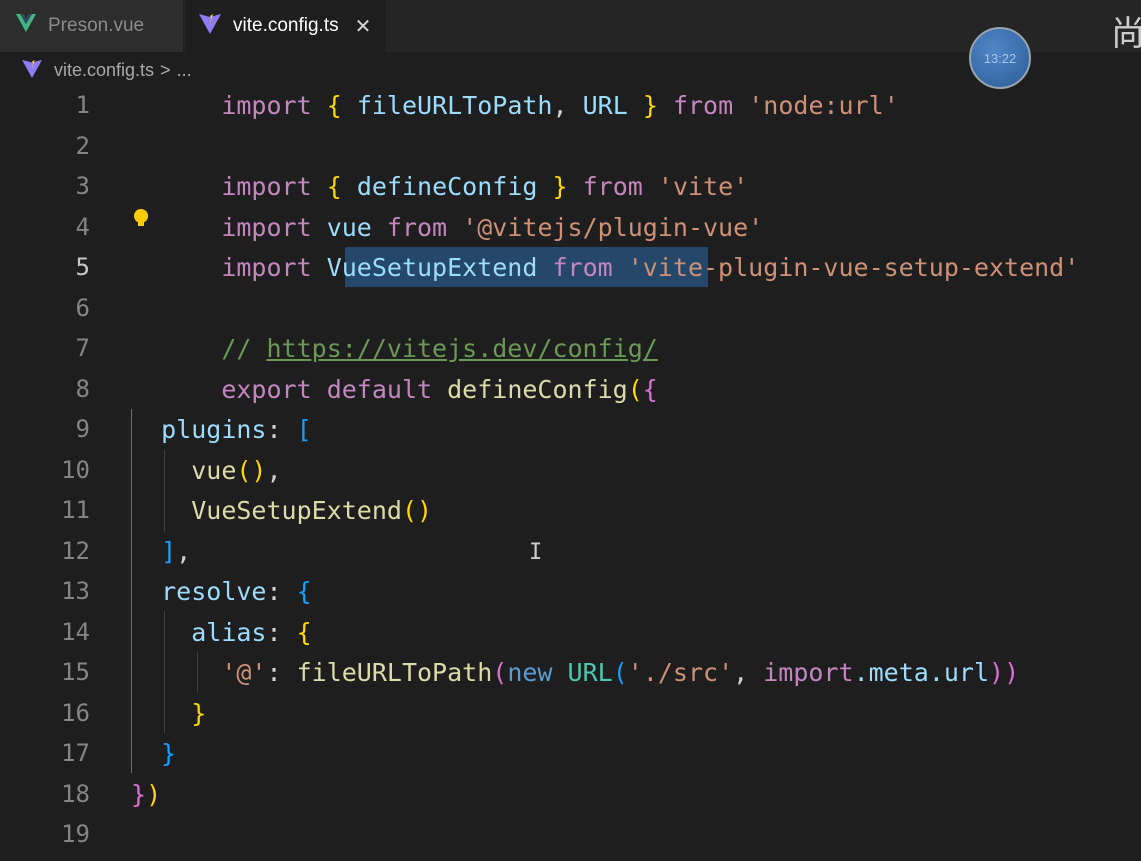 The image size is (1141, 861). Describe the element at coordinates (570, 470) in the screenshot. I see `code-line: 10 vue(),` at that location.